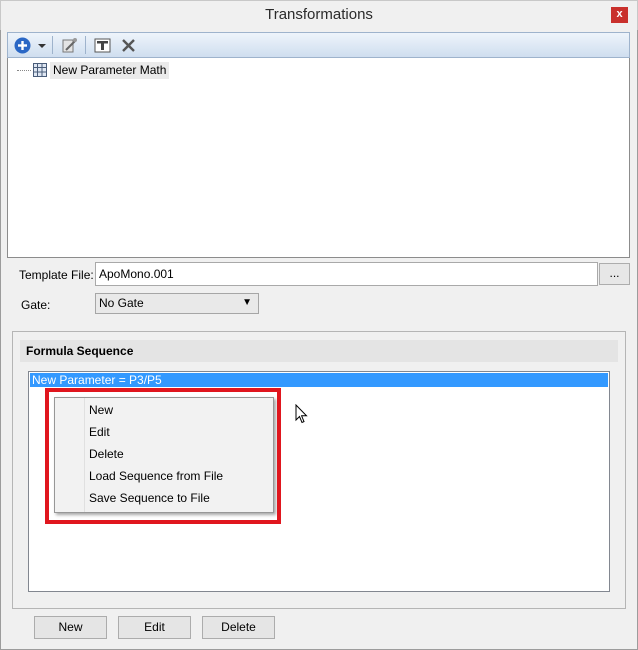  I want to click on delete-icon, so click(128, 45).